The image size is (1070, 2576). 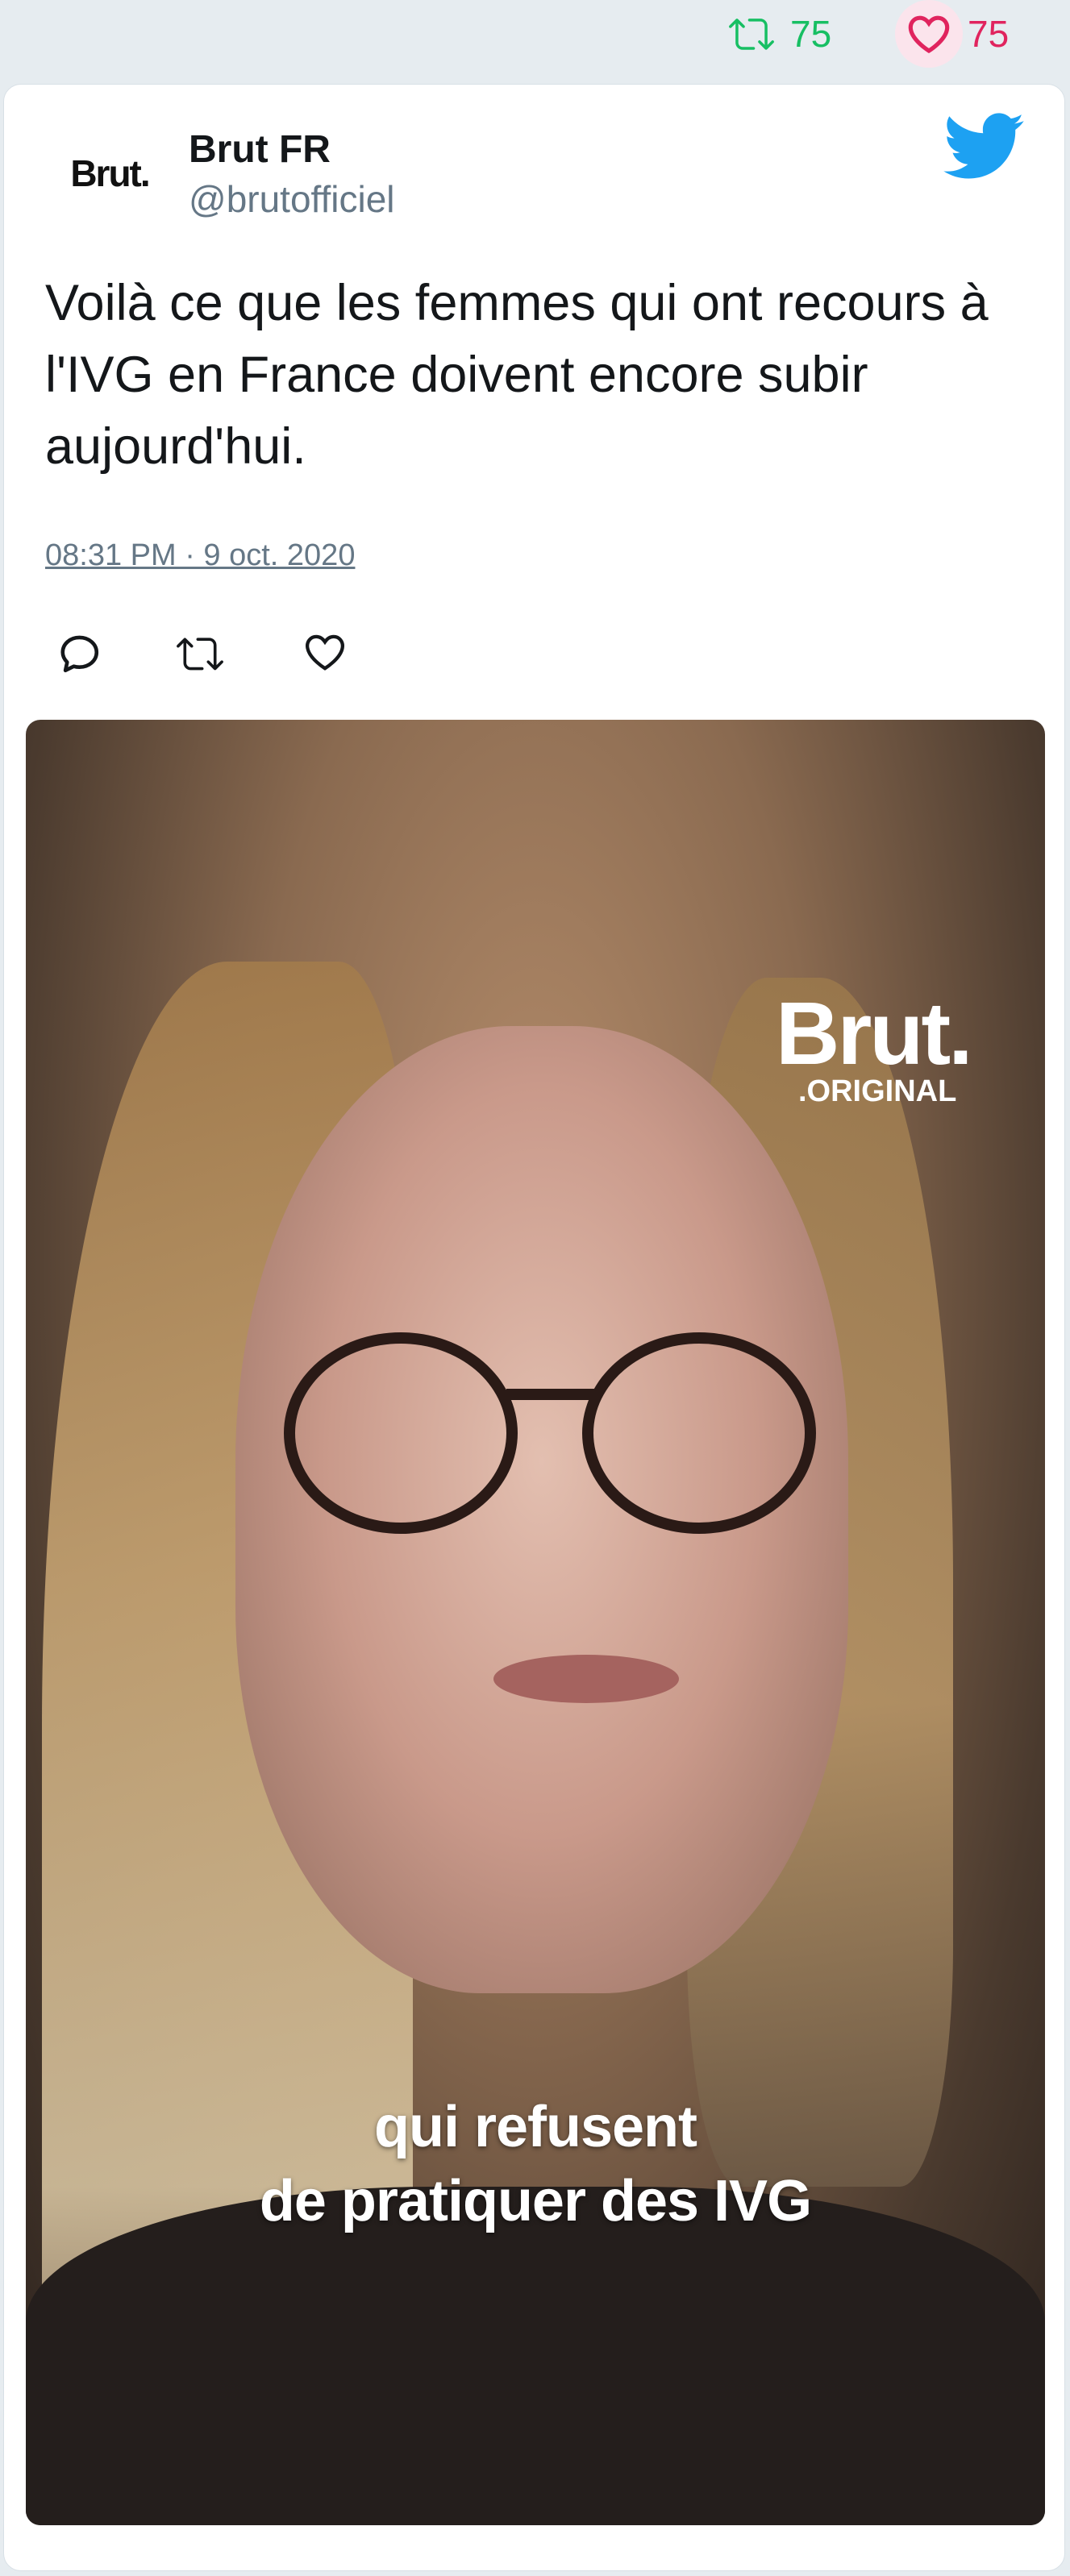 I want to click on retweet-stat: 75, so click(x=774, y=34).